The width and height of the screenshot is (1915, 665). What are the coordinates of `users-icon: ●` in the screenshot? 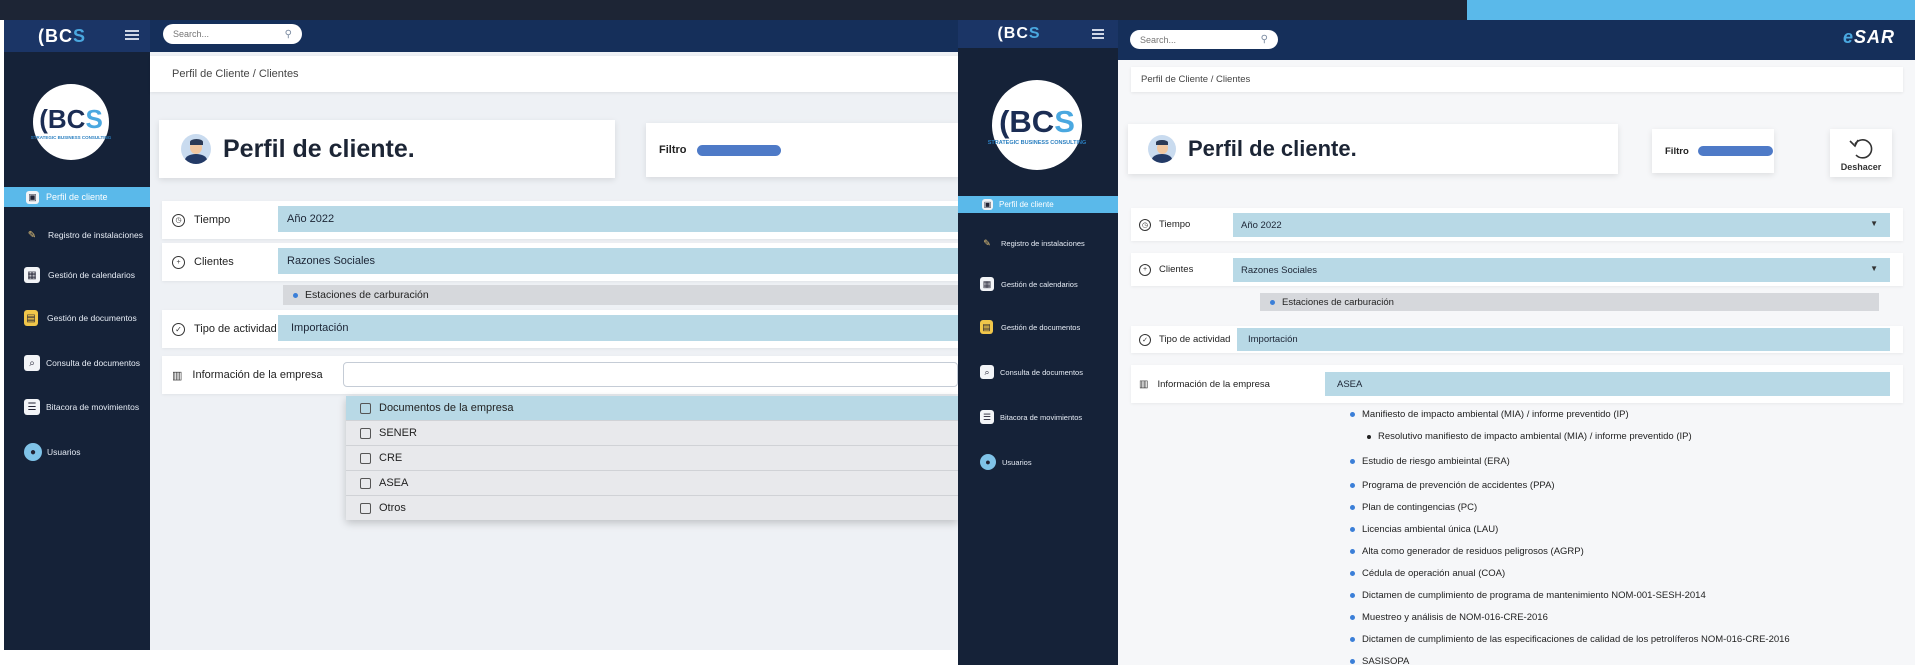 It's located at (988, 462).